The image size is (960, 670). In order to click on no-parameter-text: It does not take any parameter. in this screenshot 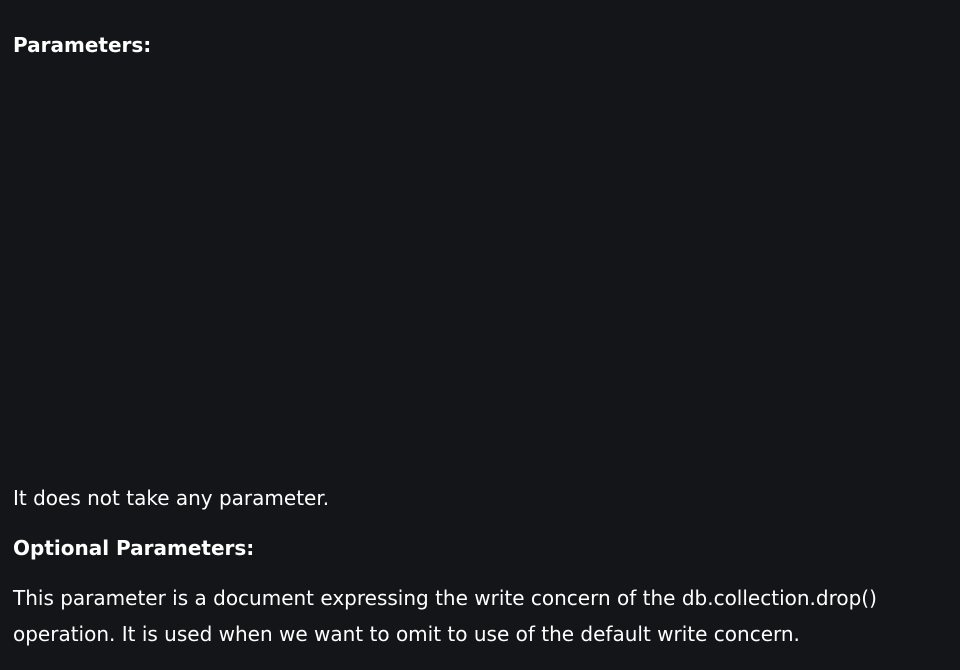, I will do `click(171, 498)`.